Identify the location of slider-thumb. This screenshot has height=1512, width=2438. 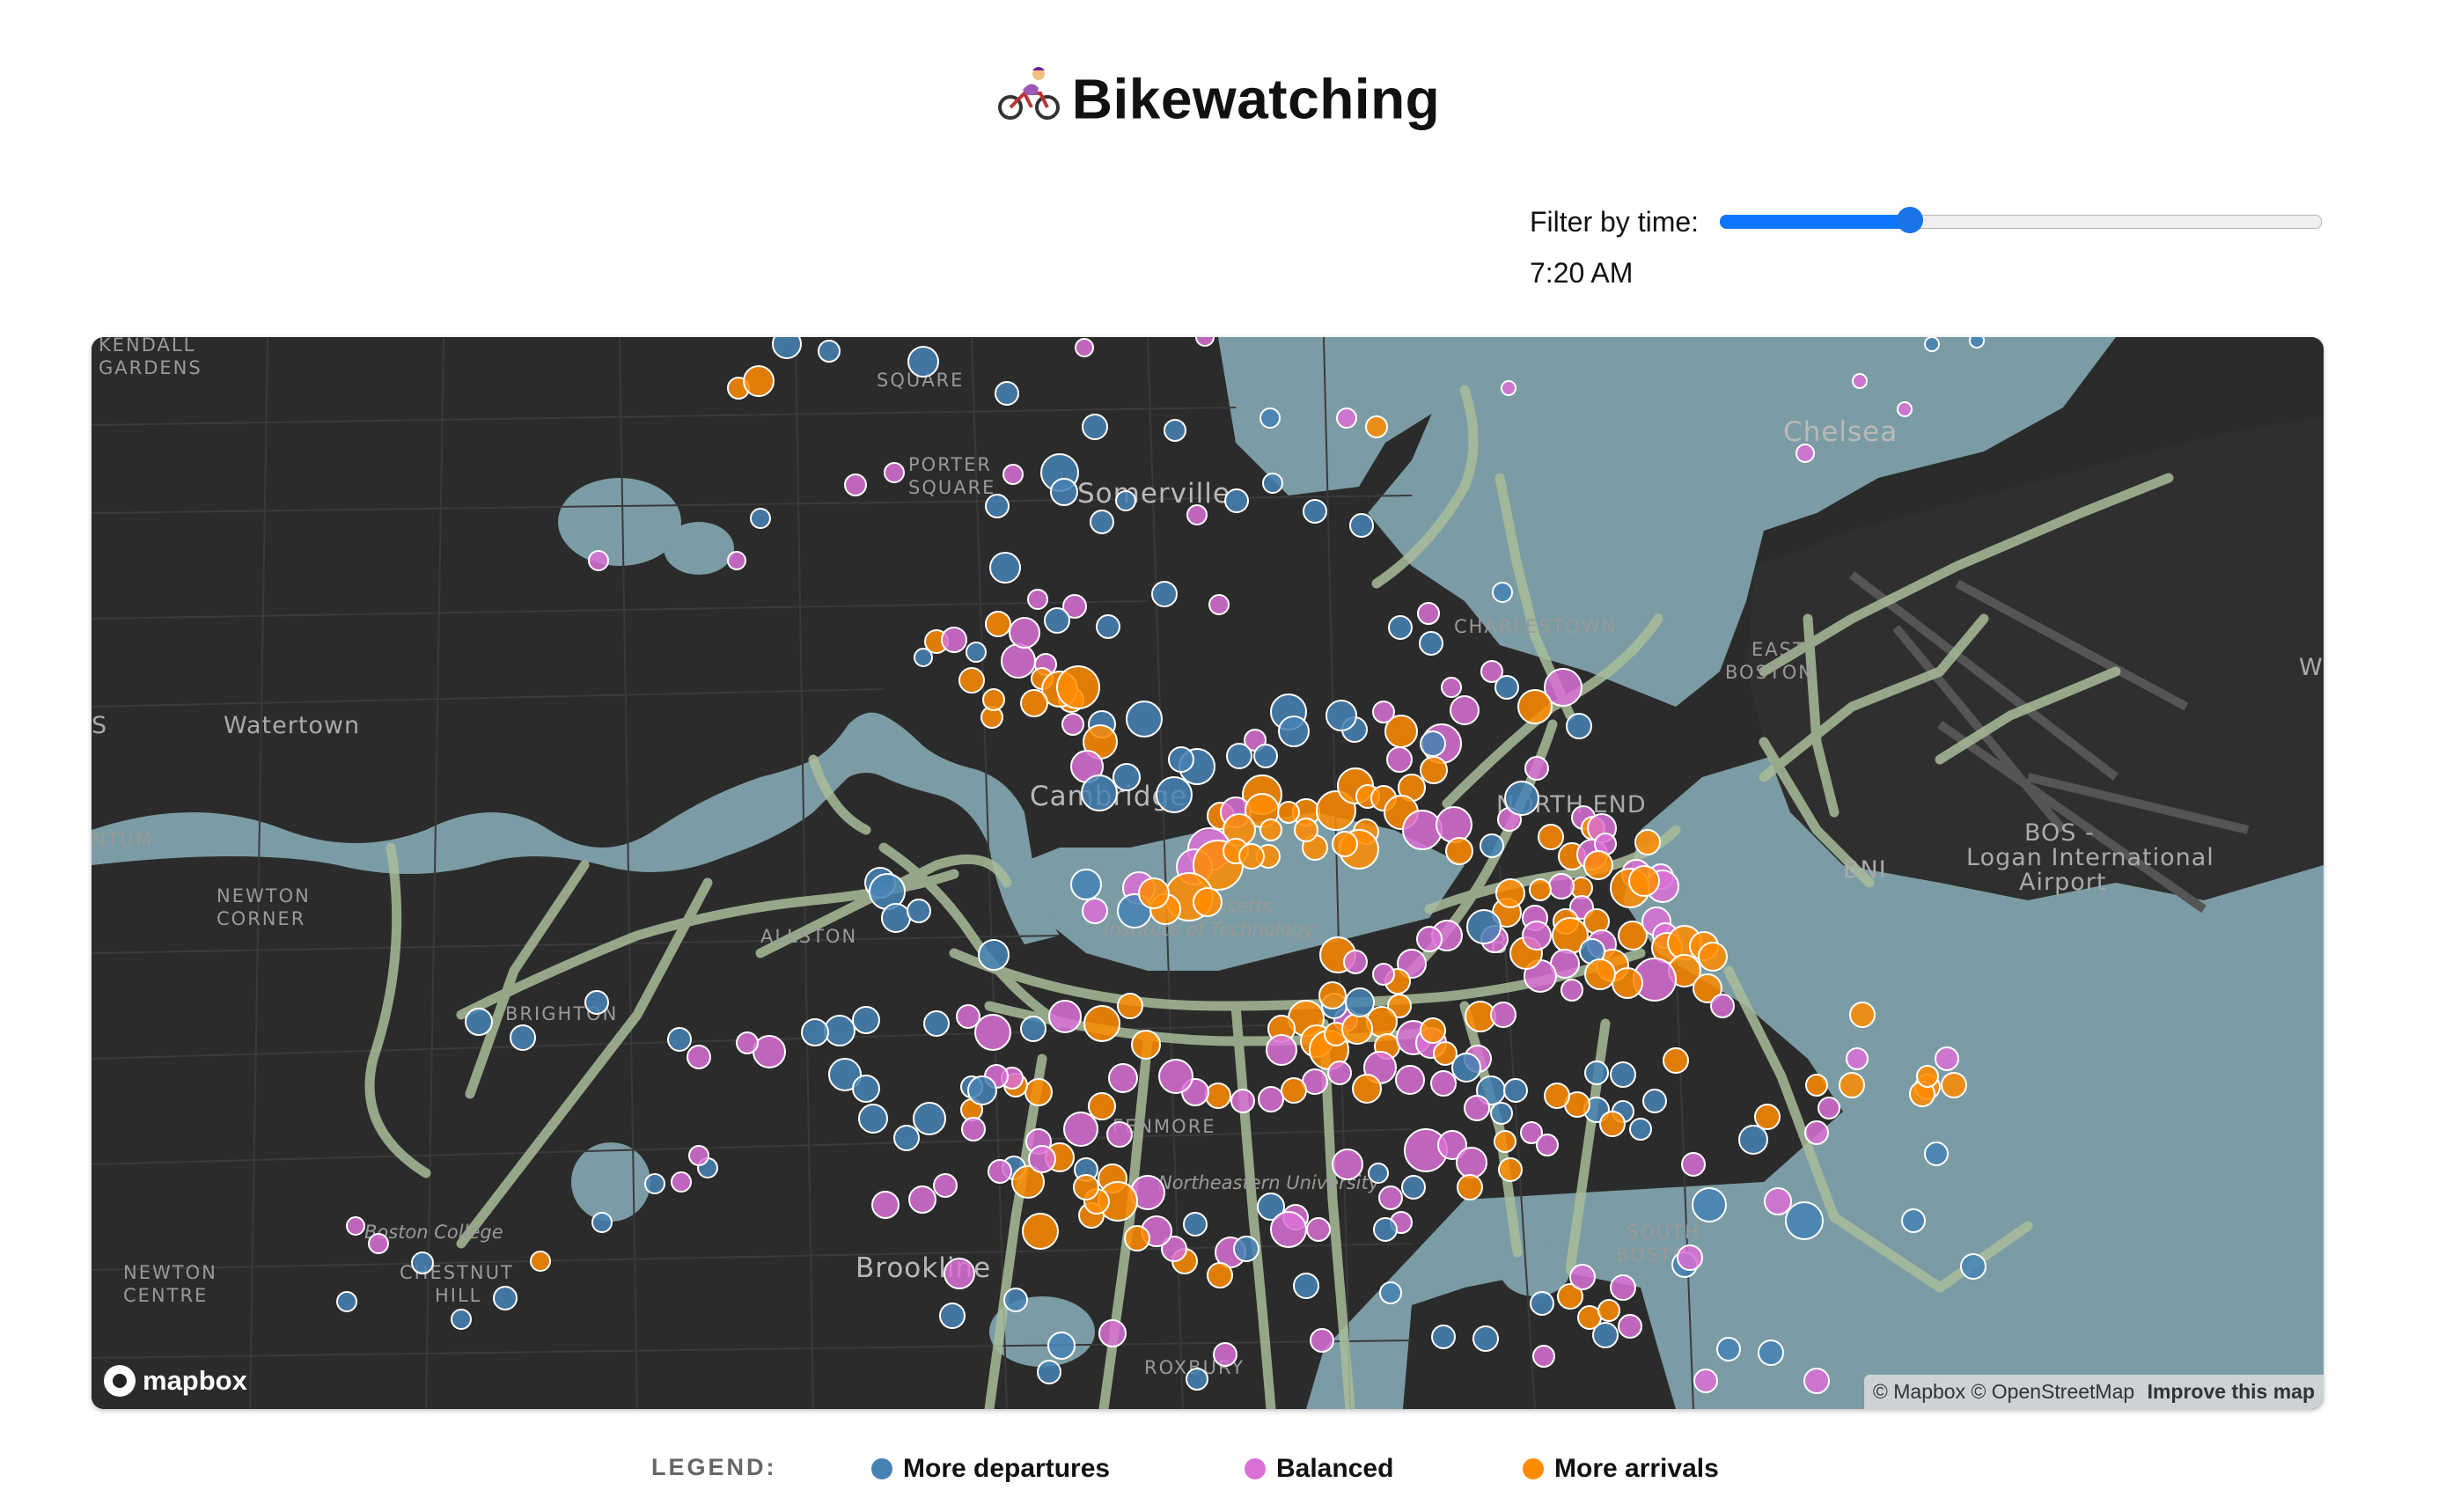
(1910, 220).